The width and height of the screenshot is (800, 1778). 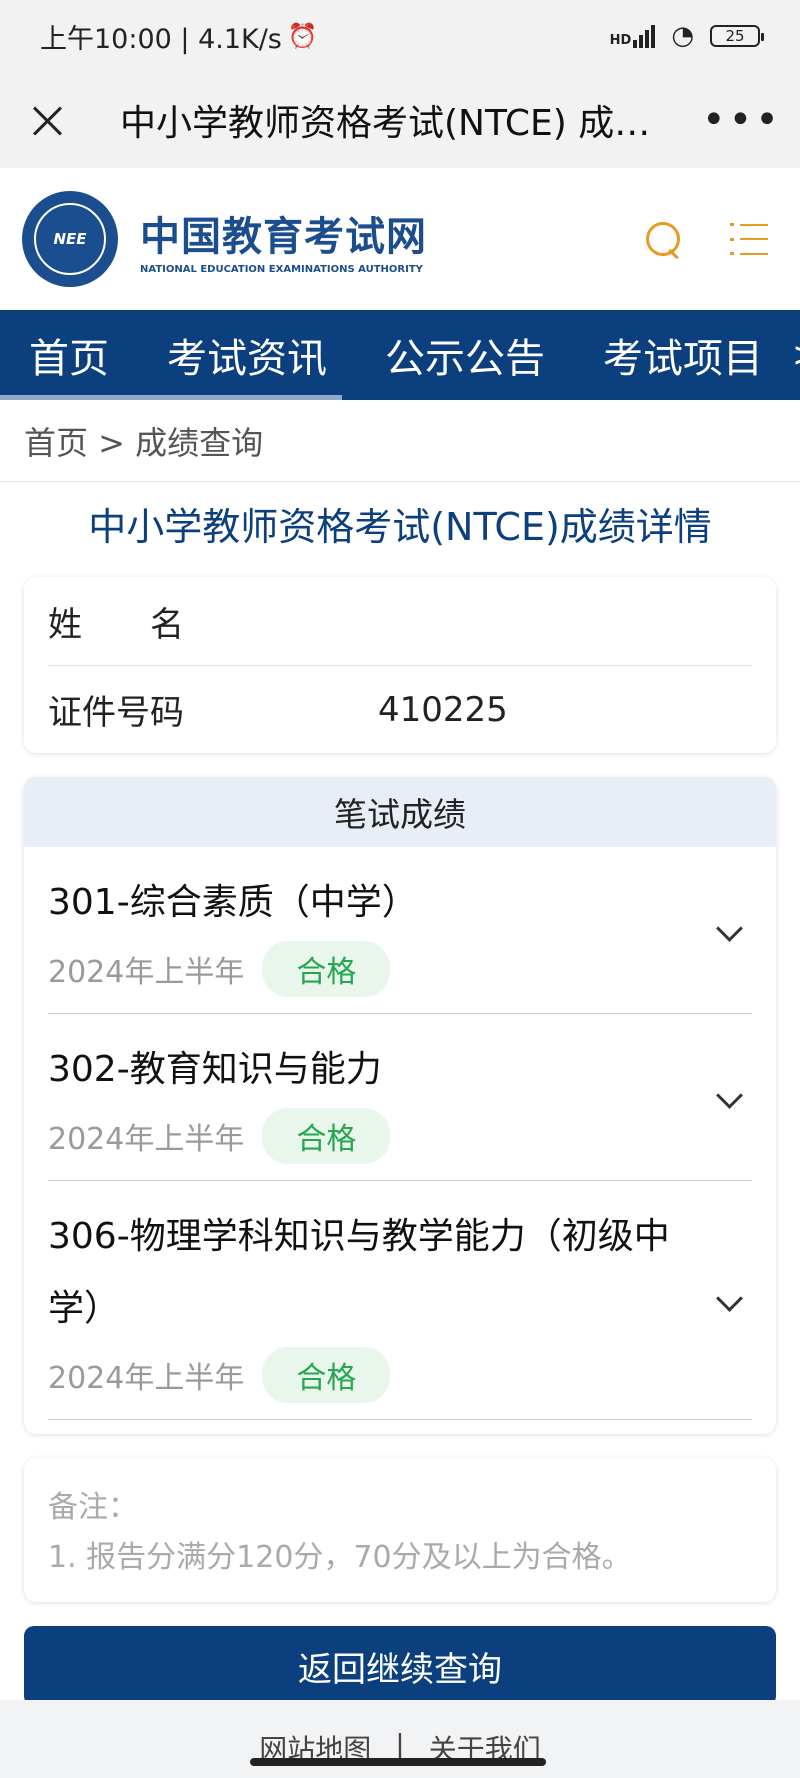 What do you see at coordinates (400, 621) in the screenshot?
I see `info-row-name: 姓 名` at bounding box center [400, 621].